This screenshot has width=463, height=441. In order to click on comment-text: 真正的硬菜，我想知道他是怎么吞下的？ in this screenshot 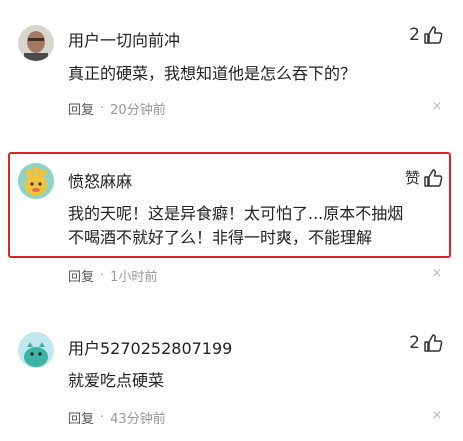, I will do `click(212, 73)`.